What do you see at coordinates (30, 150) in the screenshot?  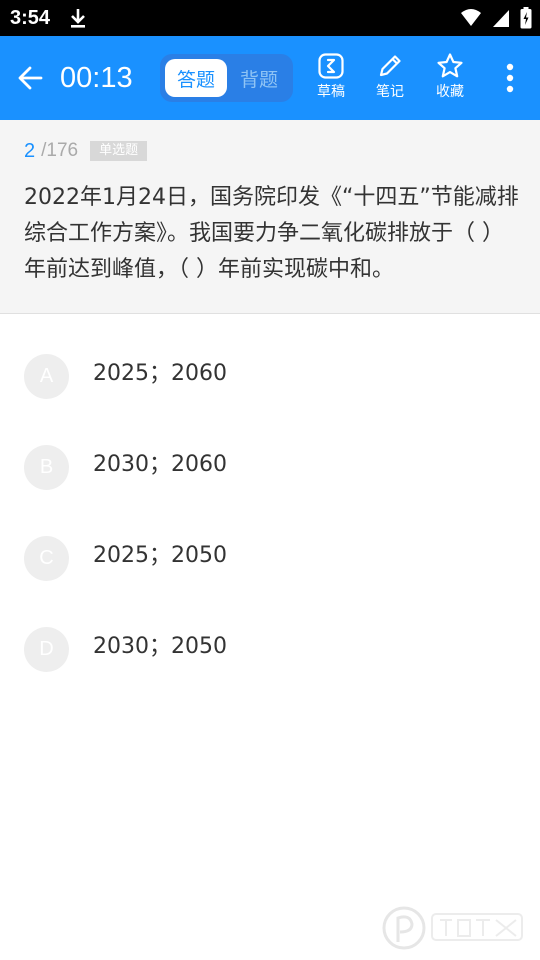 I see `question-number: 2` at bounding box center [30, 150].